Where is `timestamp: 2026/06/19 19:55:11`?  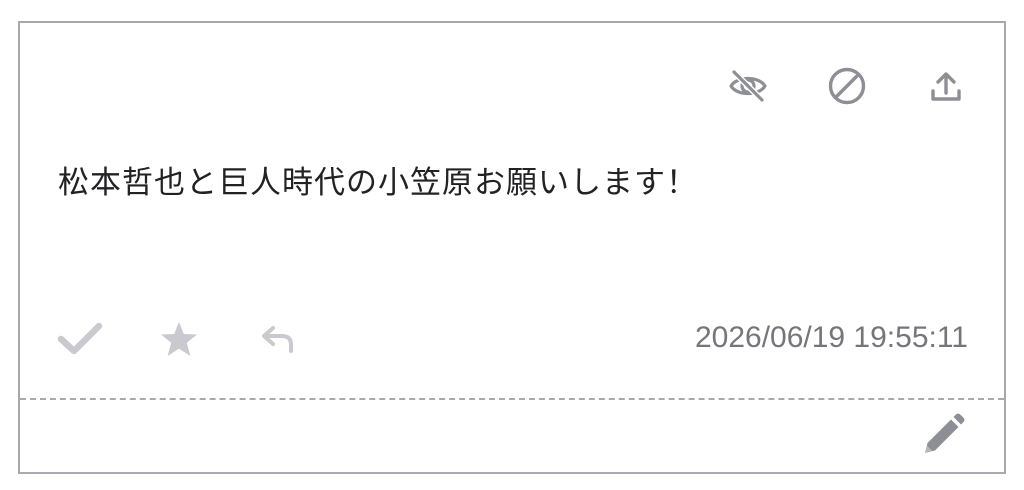 timestamp: 2026/06/19 19:55:11 is located at coordinates (831, 337).